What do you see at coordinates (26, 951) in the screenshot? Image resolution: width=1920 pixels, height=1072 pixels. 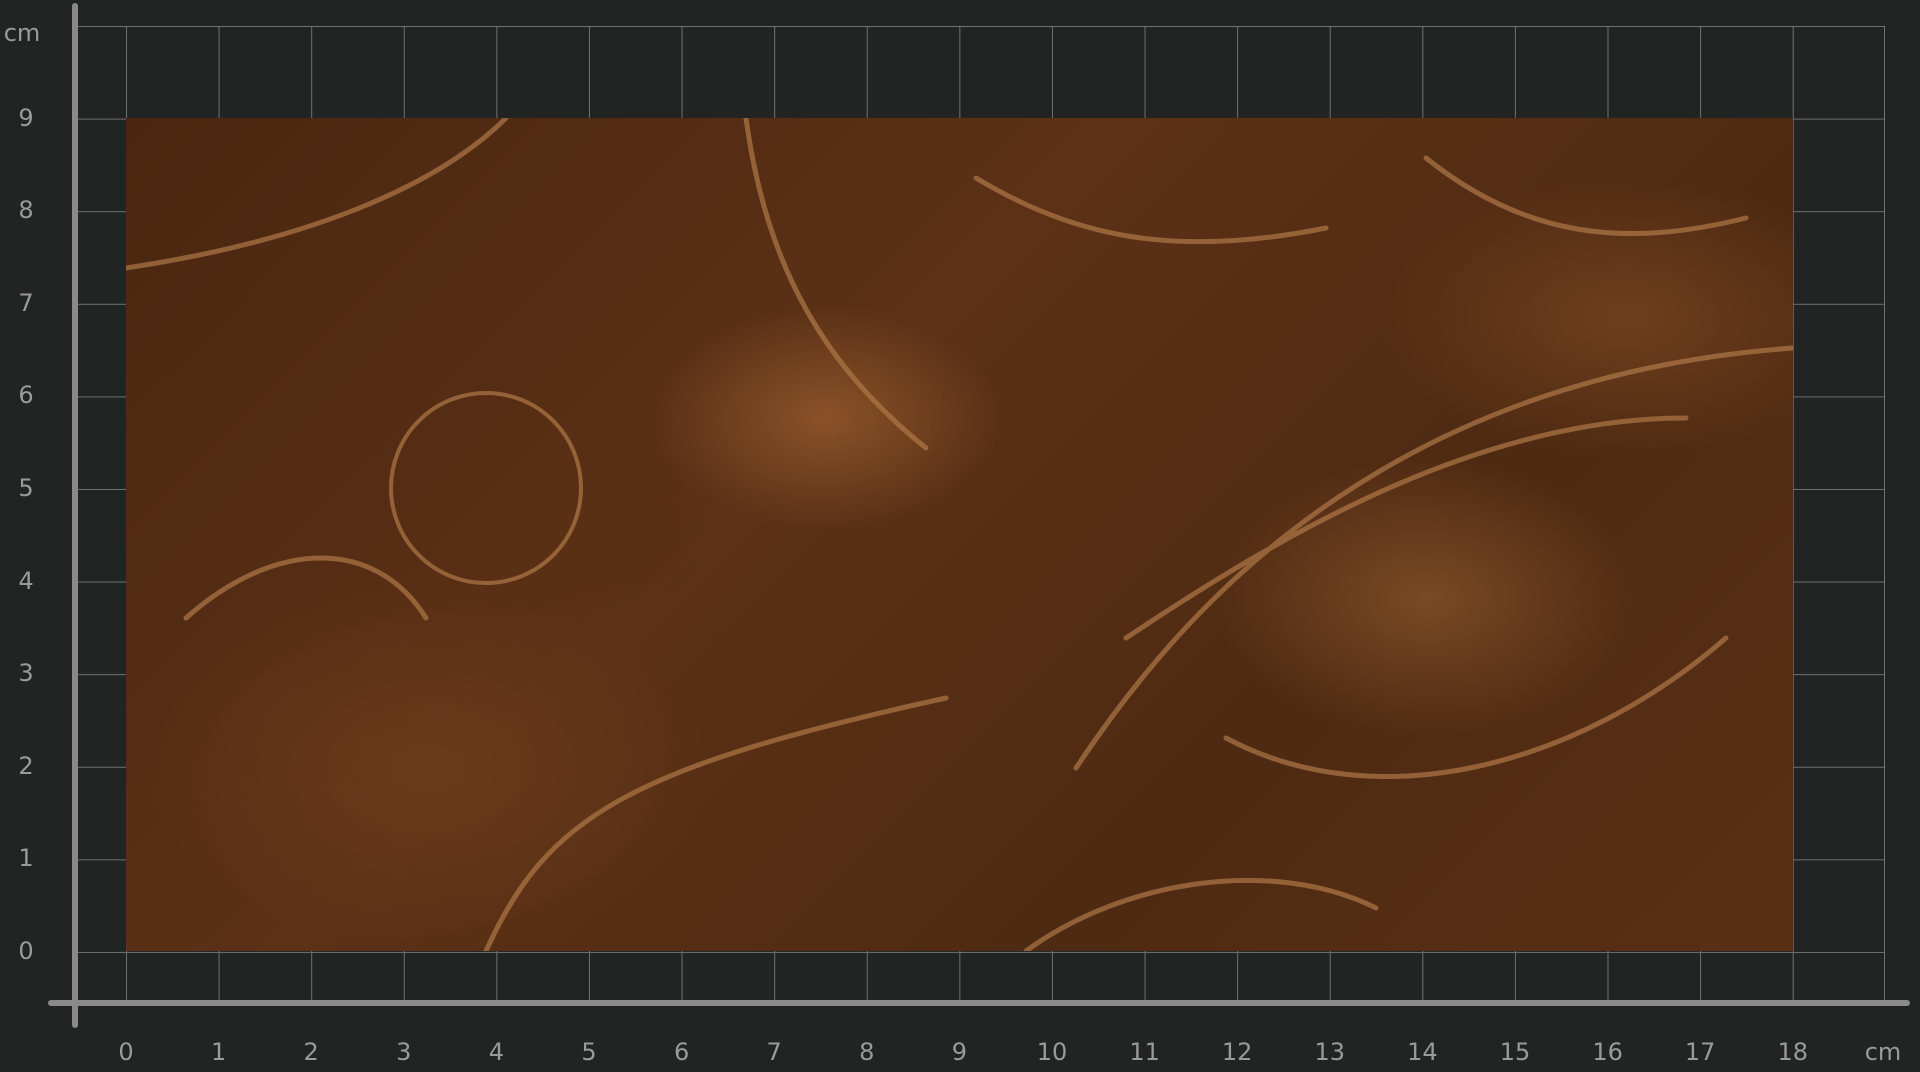 I see `y-tick-label: 0` at bounding box center [26, 951].